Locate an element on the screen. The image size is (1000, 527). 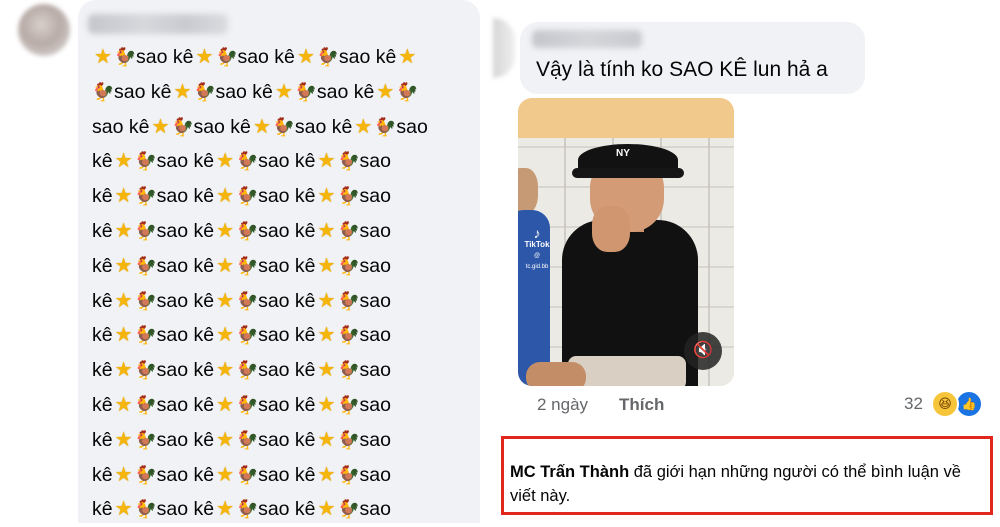
tiktok-watermark-label: TikTok is located at coordinates (537, 244).